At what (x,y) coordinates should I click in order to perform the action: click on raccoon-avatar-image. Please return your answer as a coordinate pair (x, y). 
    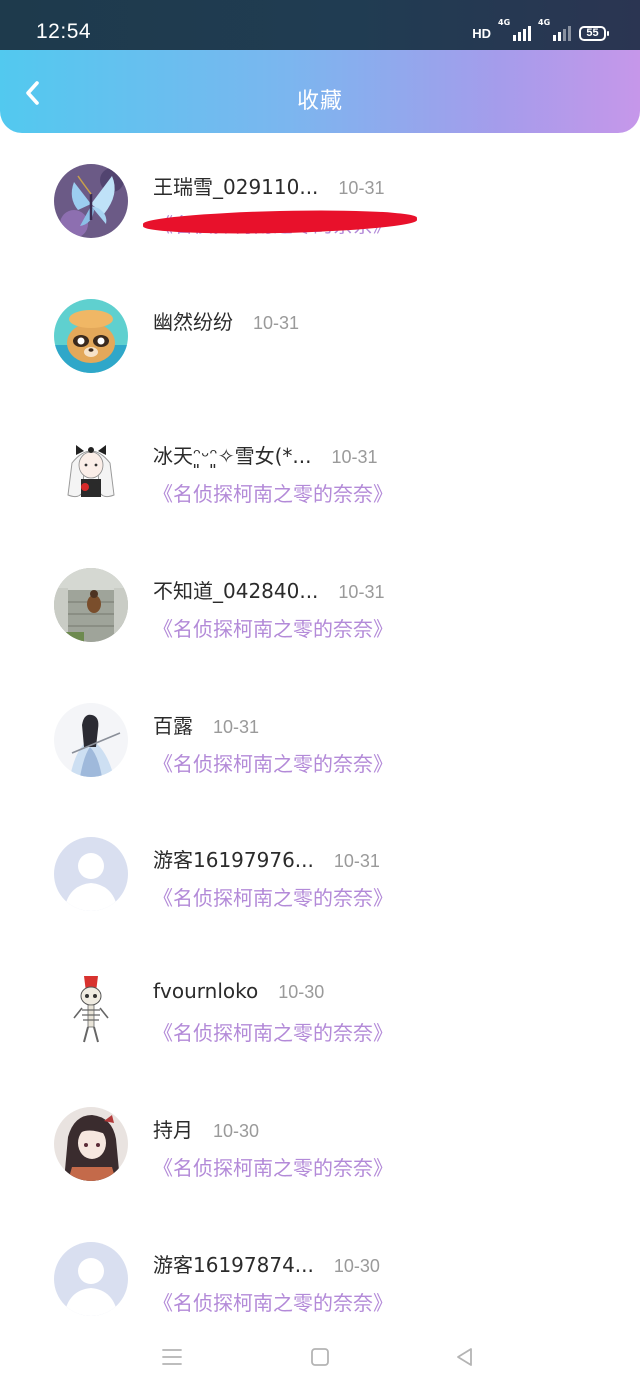
    Looking at the image, I should click on (91, 335).